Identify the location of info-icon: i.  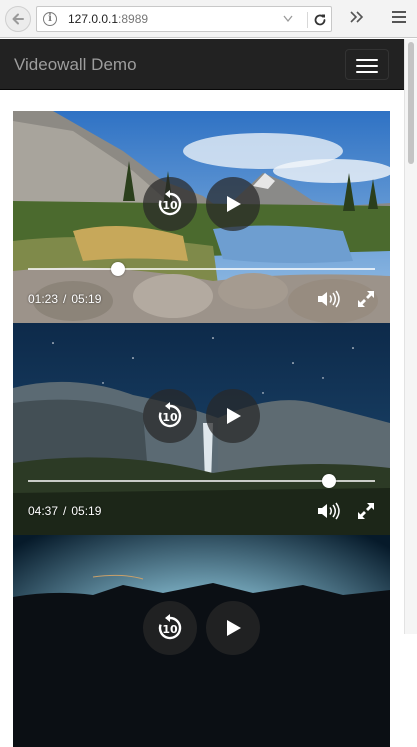
(50, 19).